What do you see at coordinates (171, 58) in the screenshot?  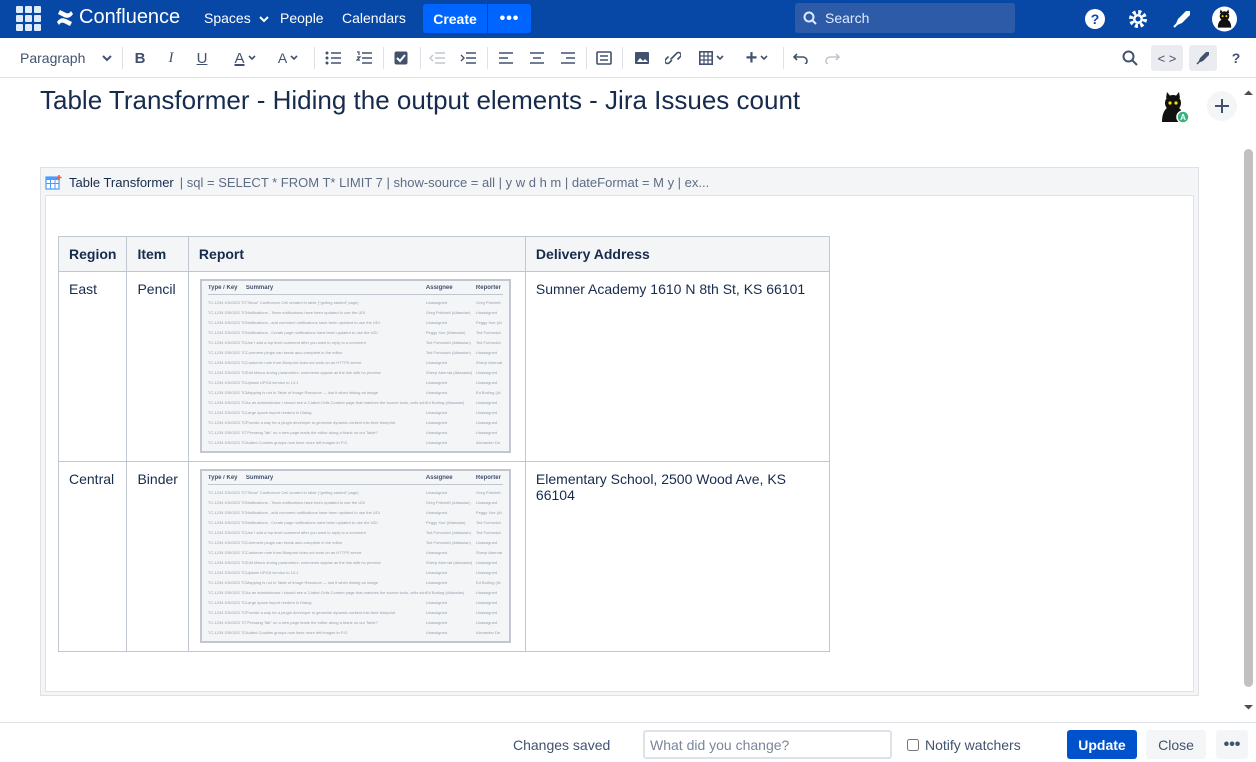 I see `italic-icon: I` at bounding box center [171, 58].